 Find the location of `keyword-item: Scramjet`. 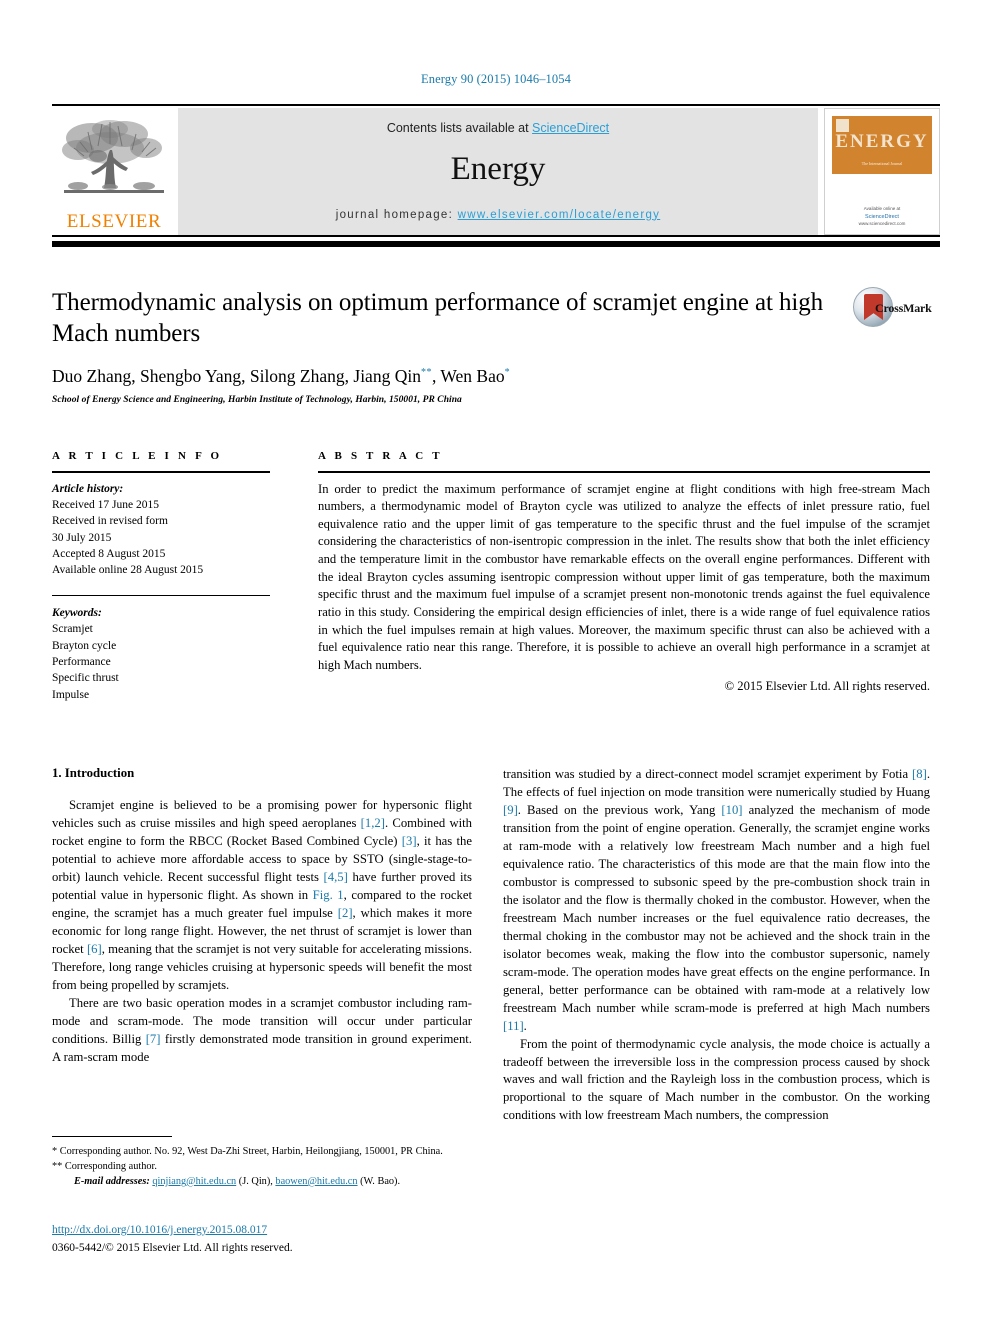

keyword-item: Scramjet is located at coordinates (72, 629).